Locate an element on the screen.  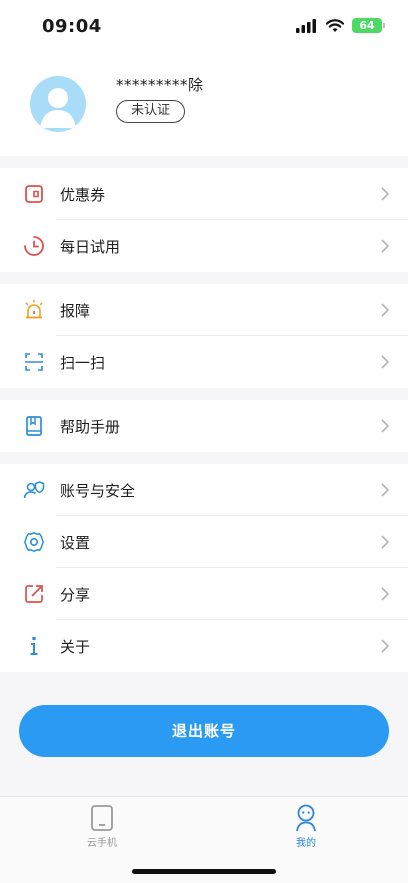
menu-group-1: 优惠券 每日试用 is located at coordinates (204, 220).